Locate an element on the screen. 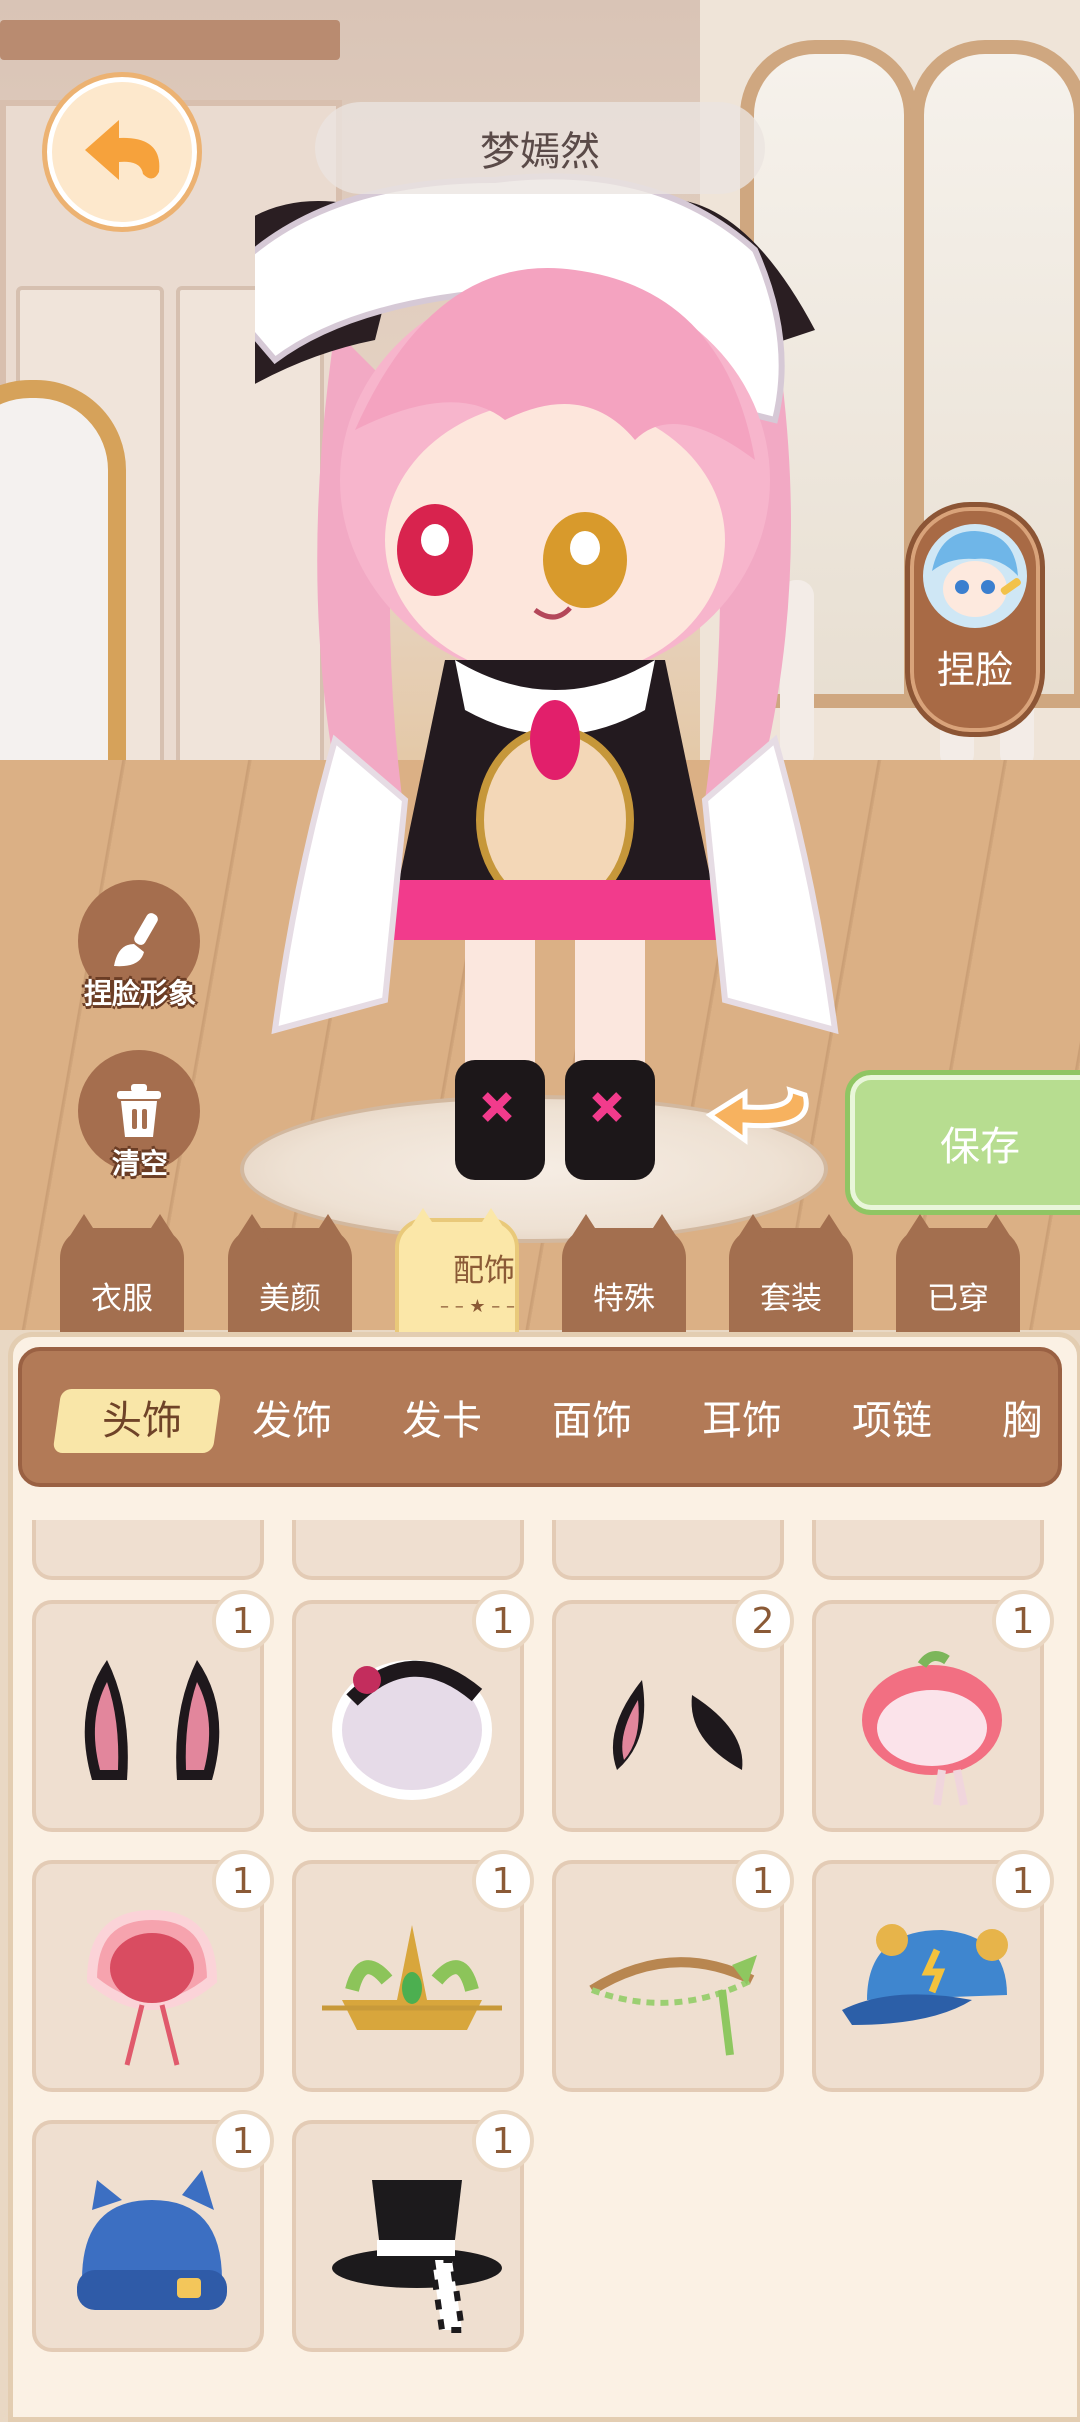 The image size is (1080, 2422). tab-special: 特殊 is located at coordinates (624, 1275).